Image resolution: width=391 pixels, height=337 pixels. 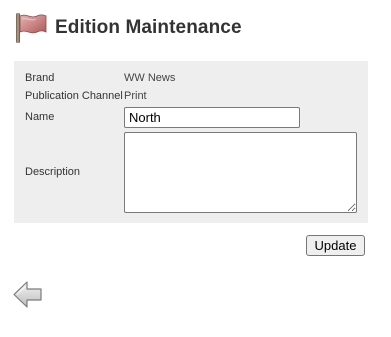 I want to click on name-label: Name, so click(x=40, y=117).